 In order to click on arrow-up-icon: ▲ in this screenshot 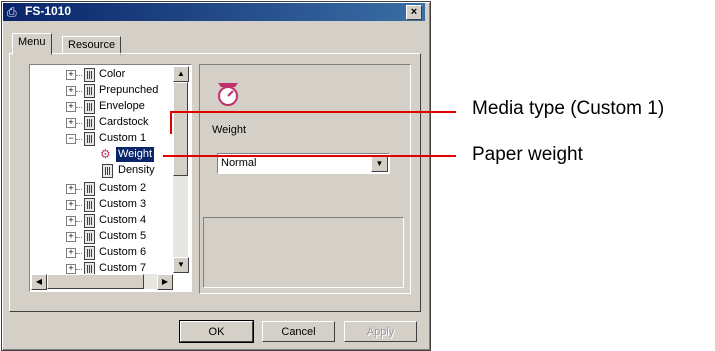, I will do `click(181, 73)`.